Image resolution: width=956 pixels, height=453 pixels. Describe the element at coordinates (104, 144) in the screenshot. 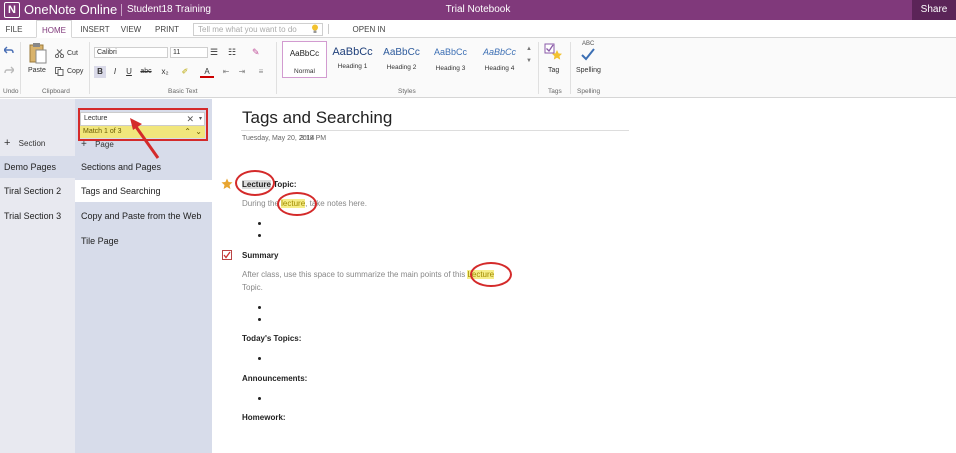

I see `add-page-label: Page` at that location.